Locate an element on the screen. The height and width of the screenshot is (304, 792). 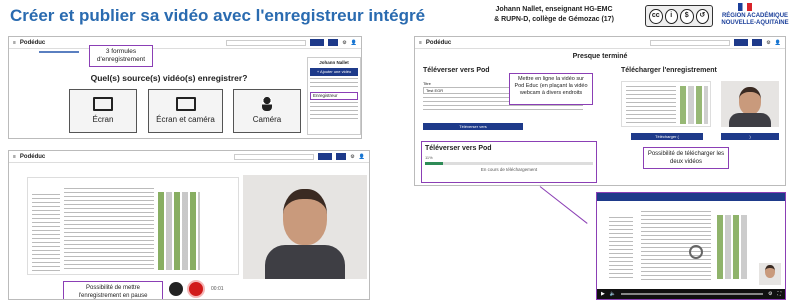
add-video-button is located at coordinates (317, 42).